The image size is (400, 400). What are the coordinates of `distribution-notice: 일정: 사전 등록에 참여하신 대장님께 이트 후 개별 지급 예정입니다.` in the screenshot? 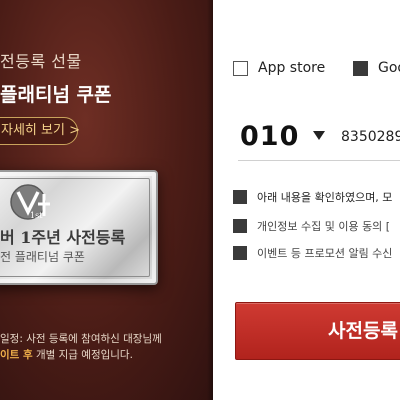 It's located at (102, 347).